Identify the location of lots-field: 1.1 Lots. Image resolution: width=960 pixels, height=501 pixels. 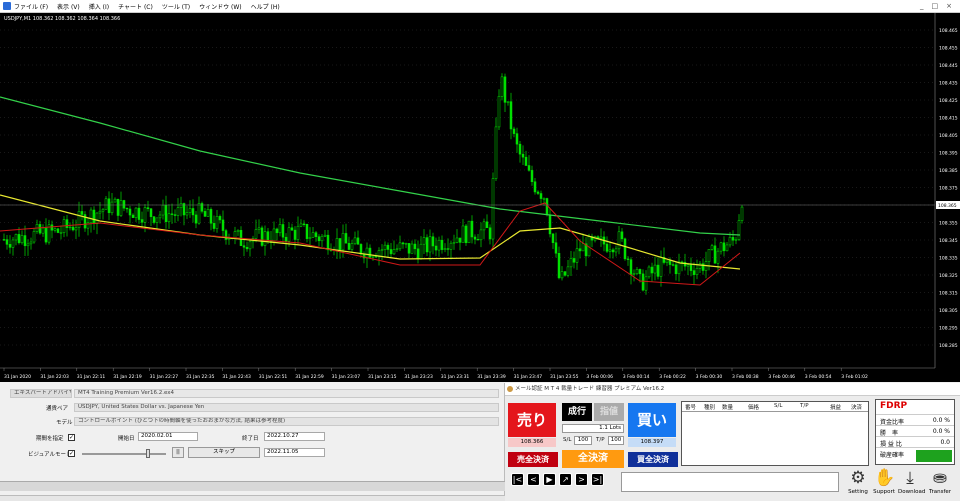
(593, 428).